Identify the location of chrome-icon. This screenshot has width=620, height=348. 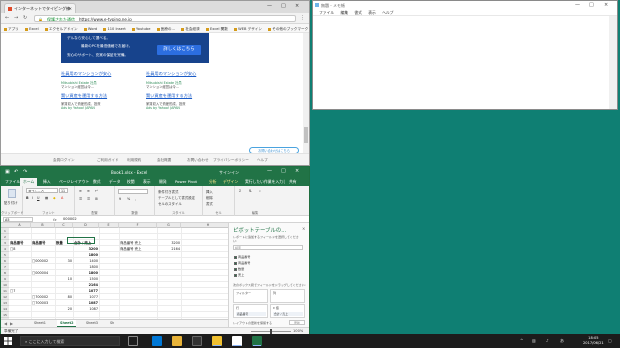
(217, 341).